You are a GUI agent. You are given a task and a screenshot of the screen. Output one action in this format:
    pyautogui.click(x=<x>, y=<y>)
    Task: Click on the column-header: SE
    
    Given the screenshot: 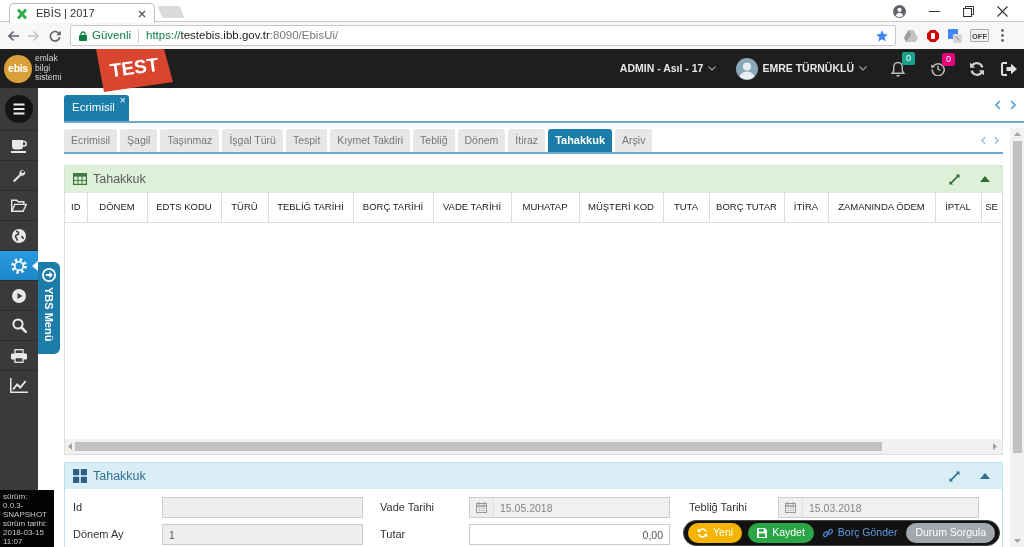 What is the action you would take?
    pyautogui.click(x=991, y=207)
    